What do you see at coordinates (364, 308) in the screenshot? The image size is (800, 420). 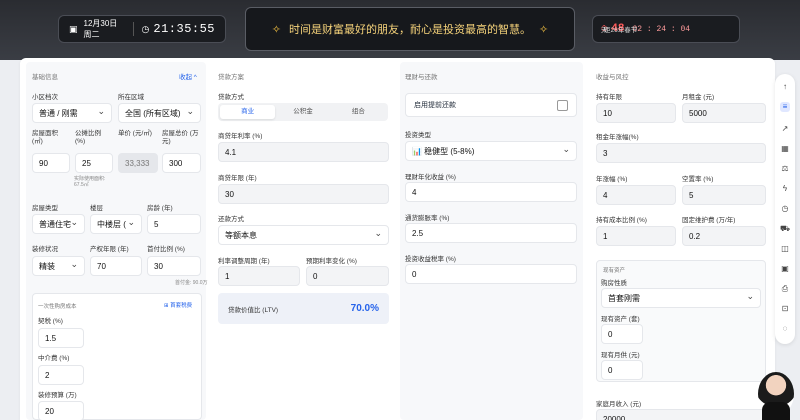 I see `ltv-value: 70.0%` at bounding box center [364, 308].